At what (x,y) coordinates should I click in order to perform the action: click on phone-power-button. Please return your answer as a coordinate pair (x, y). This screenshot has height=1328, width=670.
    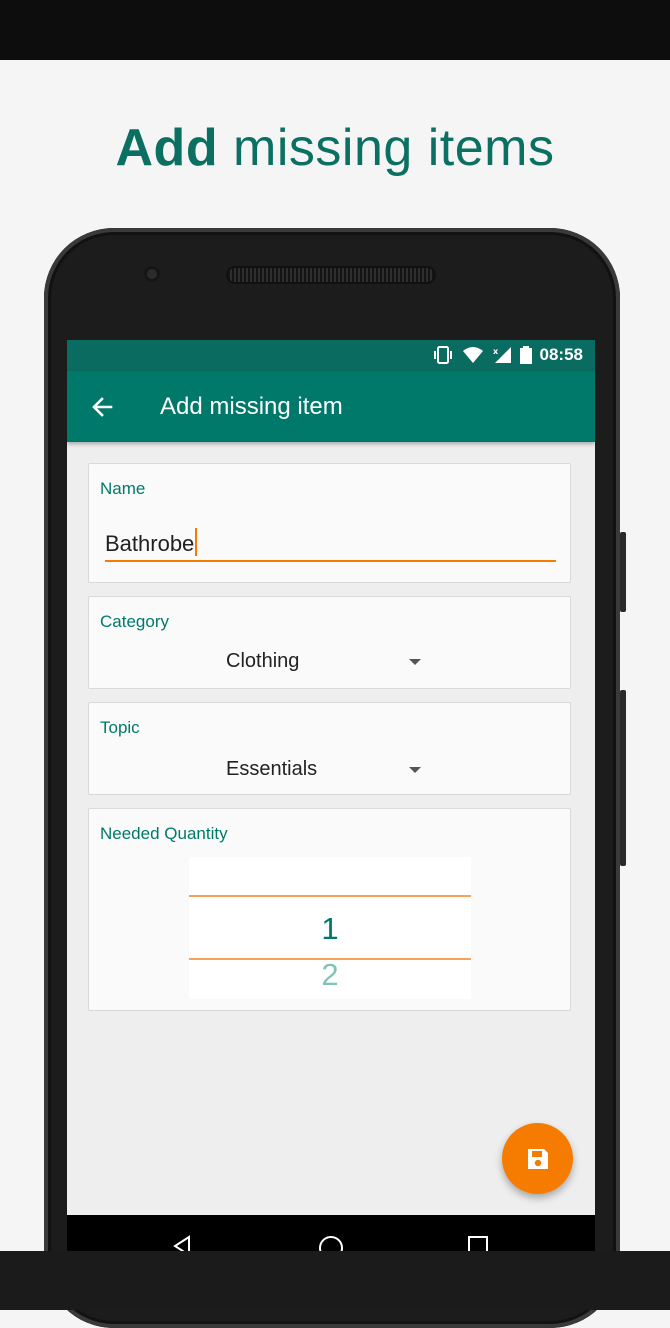
    Looking at the image, I should click on (623, 572).